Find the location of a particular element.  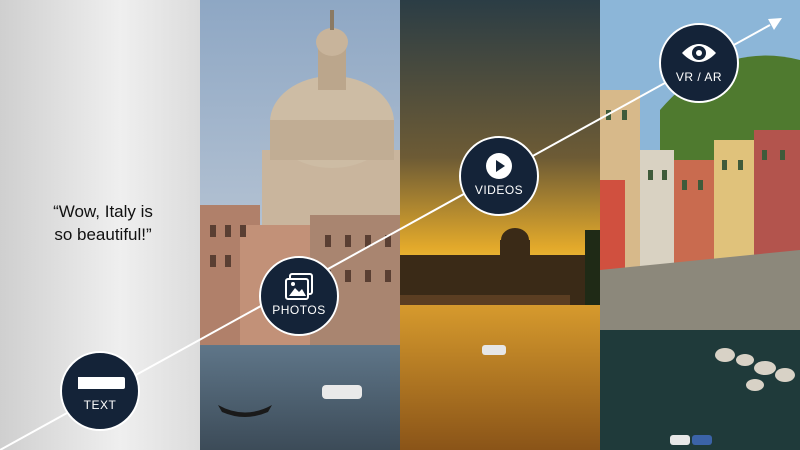

text-badge: TEXT is located at coordinates (100, 391).